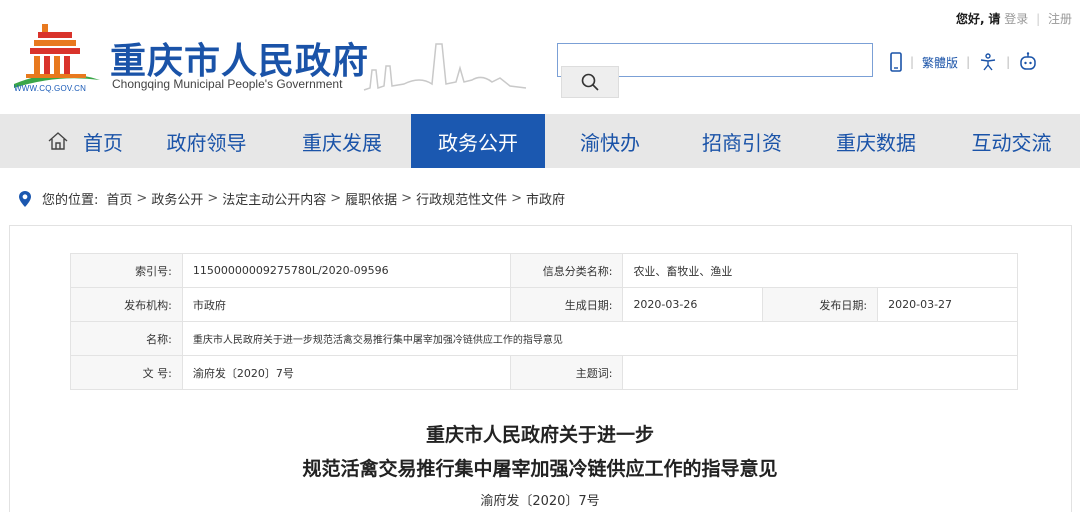  I want to click on nav-item-leaders: 政府领导, so click(206, 141).